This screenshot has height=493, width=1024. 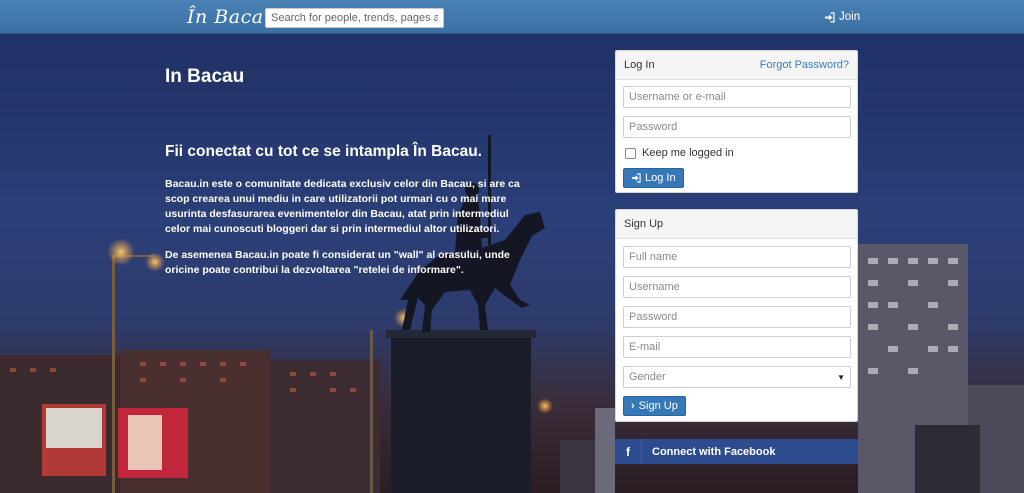 I want to click on signup-panel: Sign Up Gender ▼ › Sign Up, so click(x=736, y=315).